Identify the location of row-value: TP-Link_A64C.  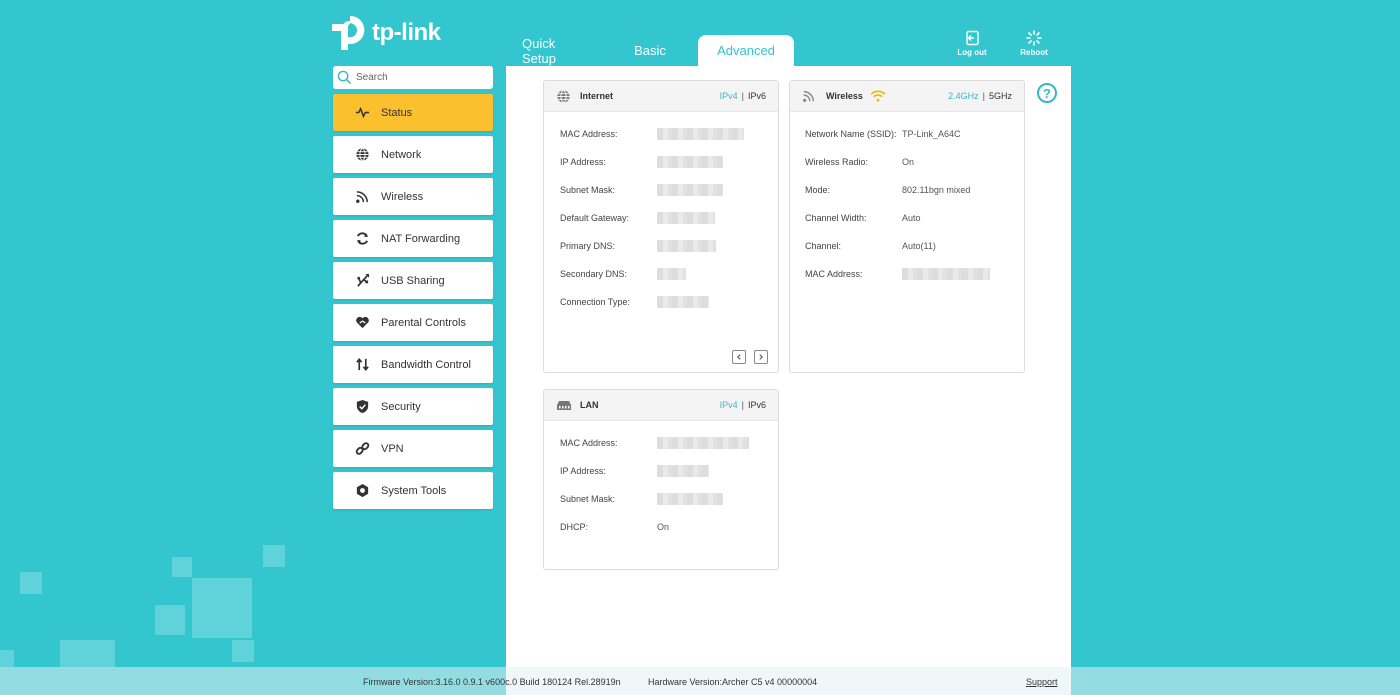
(931, 134).